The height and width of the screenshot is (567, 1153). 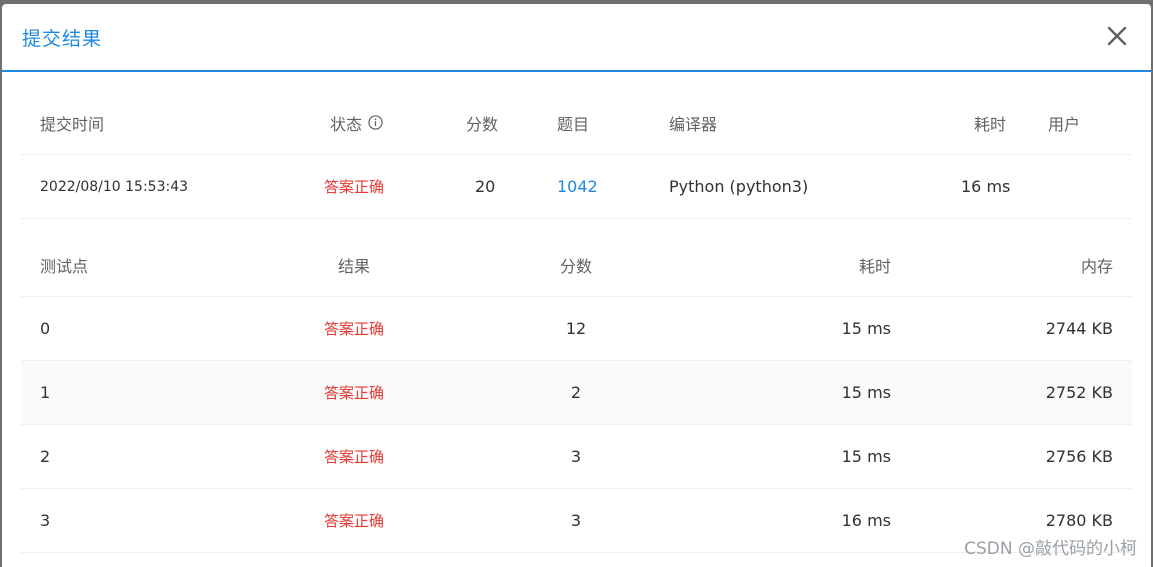 I want to click on case-score: 12, so click(x=576, y=328).